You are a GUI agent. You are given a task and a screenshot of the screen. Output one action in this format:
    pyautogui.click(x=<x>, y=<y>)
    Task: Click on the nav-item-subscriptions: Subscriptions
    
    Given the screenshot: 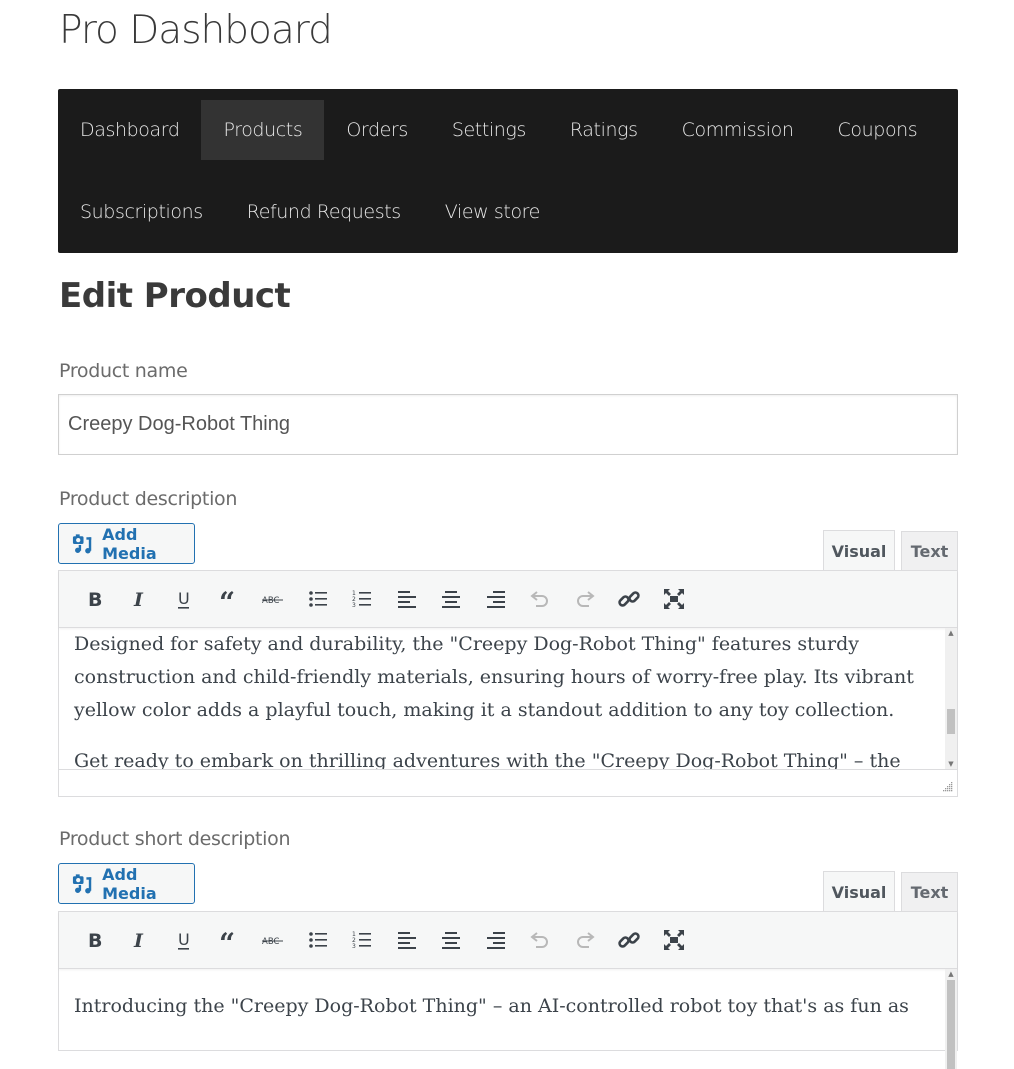 What is the action you would take?
    pyautogui.click(x=141, y=212)
    